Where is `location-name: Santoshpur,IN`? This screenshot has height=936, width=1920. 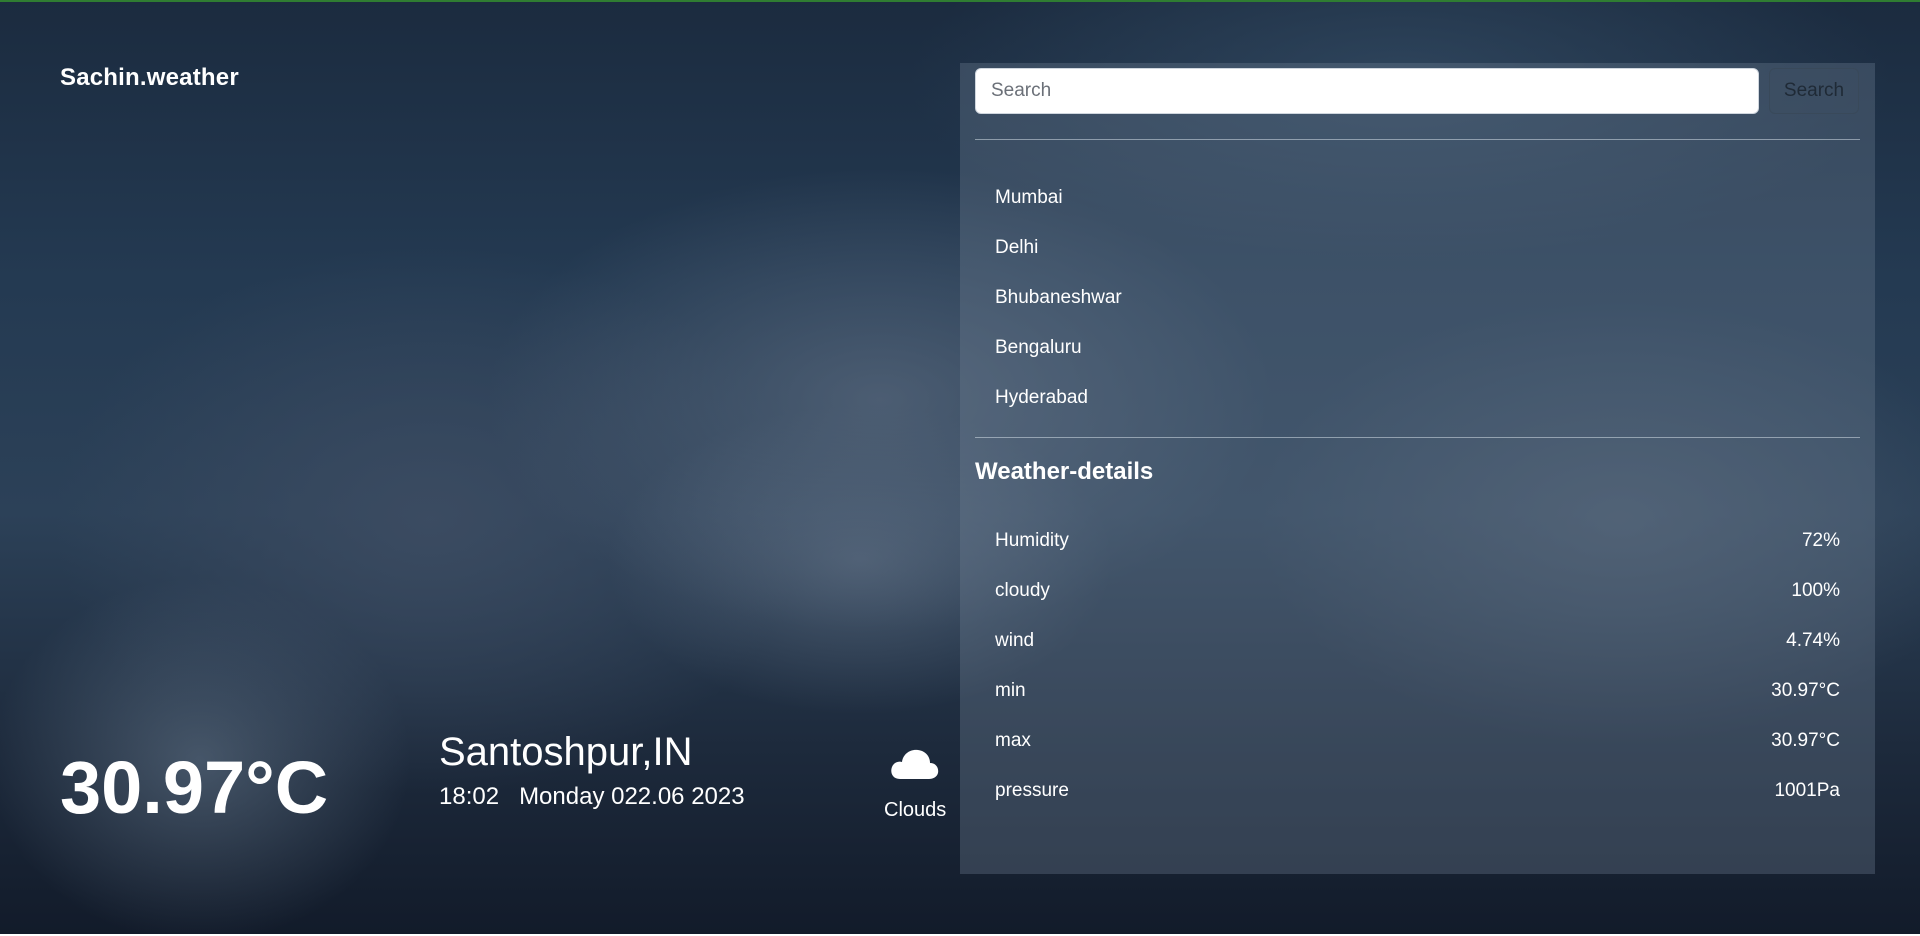
location-name: Santoshpur,IN is located at coordinates (566, 752).